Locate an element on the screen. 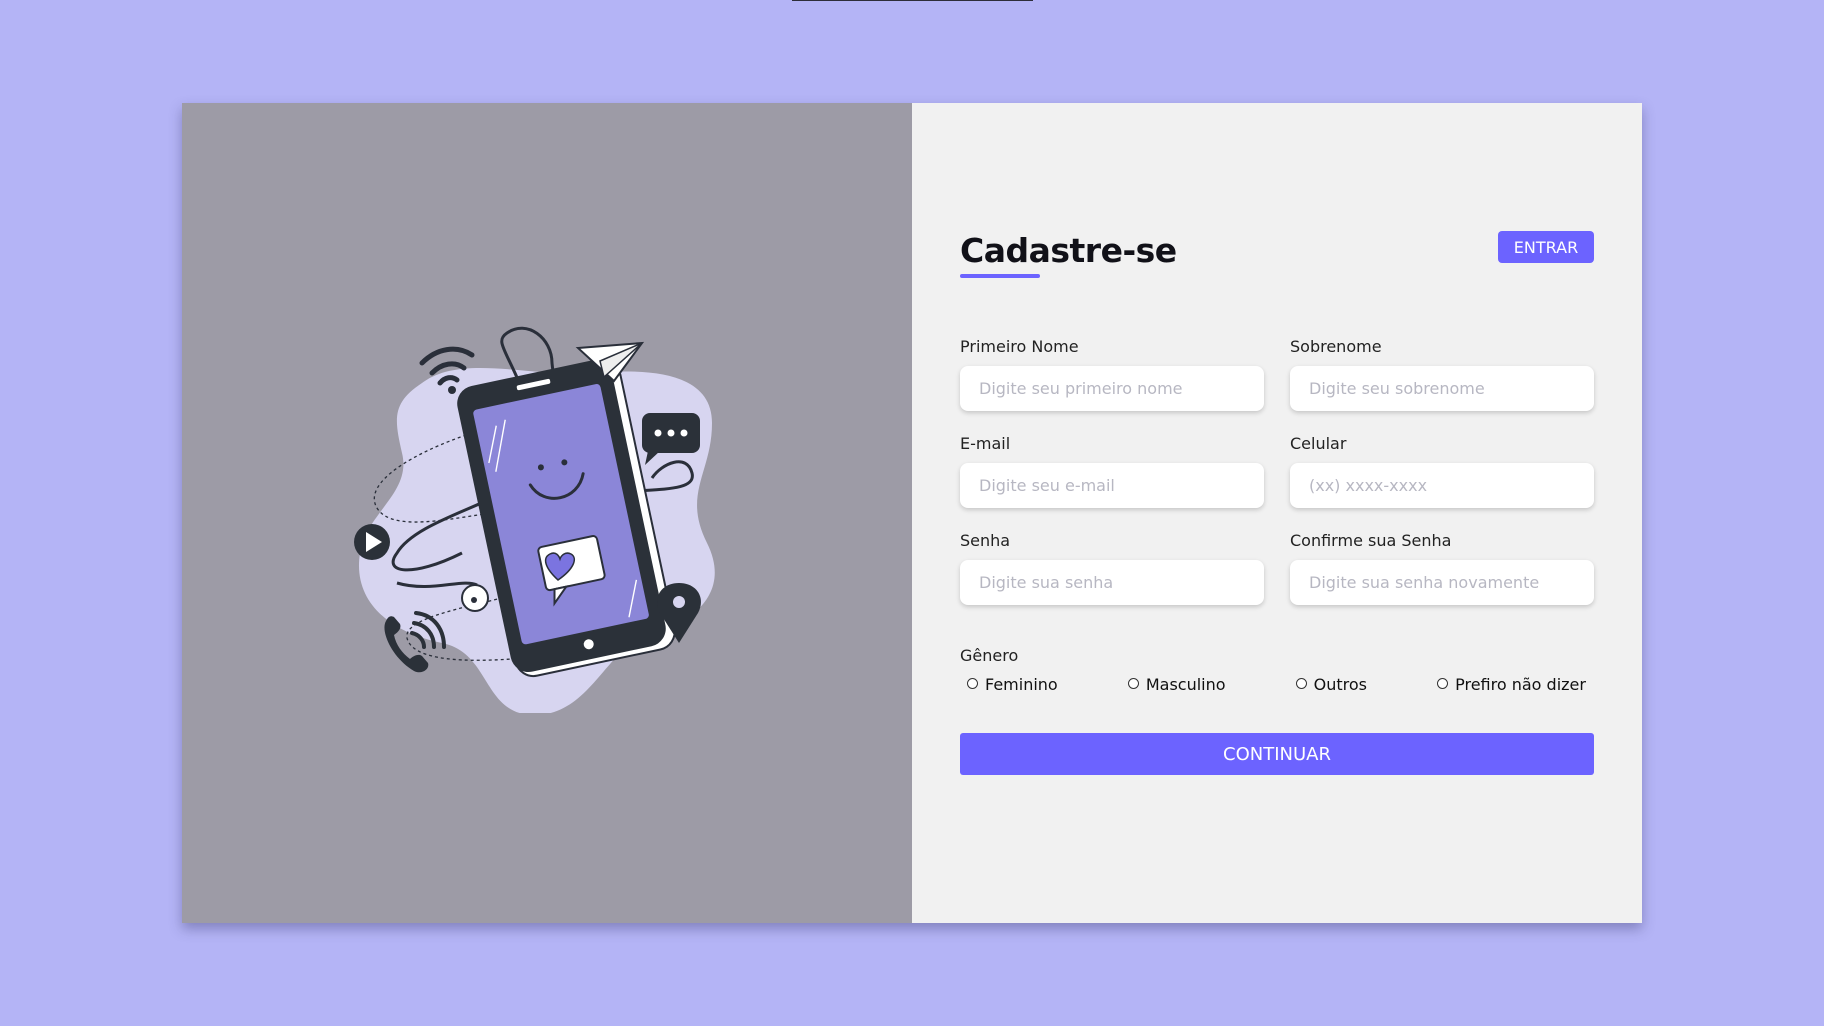 This screenshot has width=1824, height=1026. password-label: Senha is located at coordinates (985, 540).